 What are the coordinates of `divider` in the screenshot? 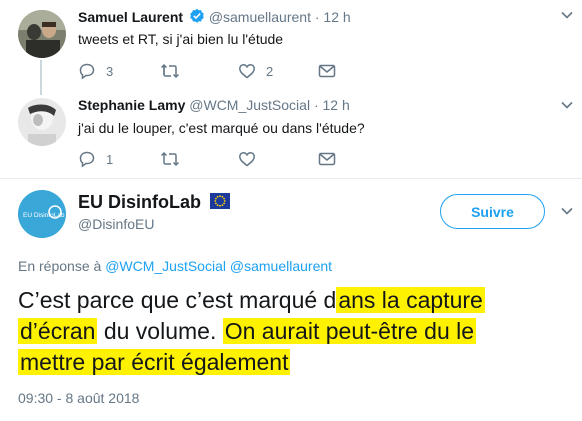 It's located at (291, 178).